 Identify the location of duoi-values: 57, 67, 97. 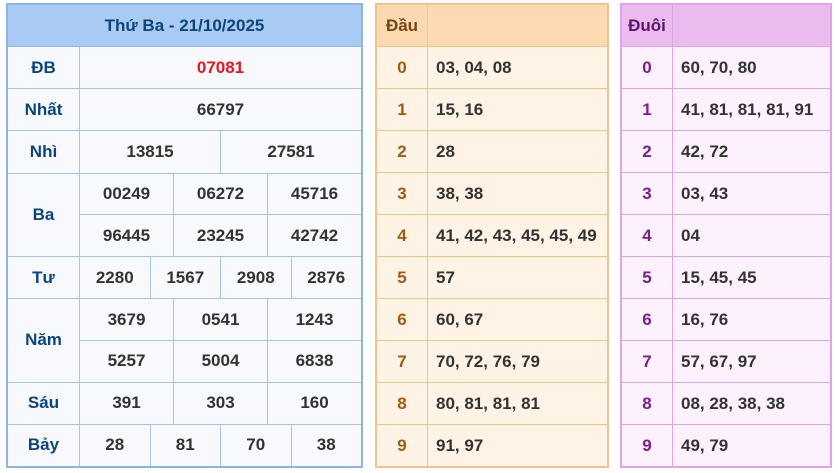
(719, 361).